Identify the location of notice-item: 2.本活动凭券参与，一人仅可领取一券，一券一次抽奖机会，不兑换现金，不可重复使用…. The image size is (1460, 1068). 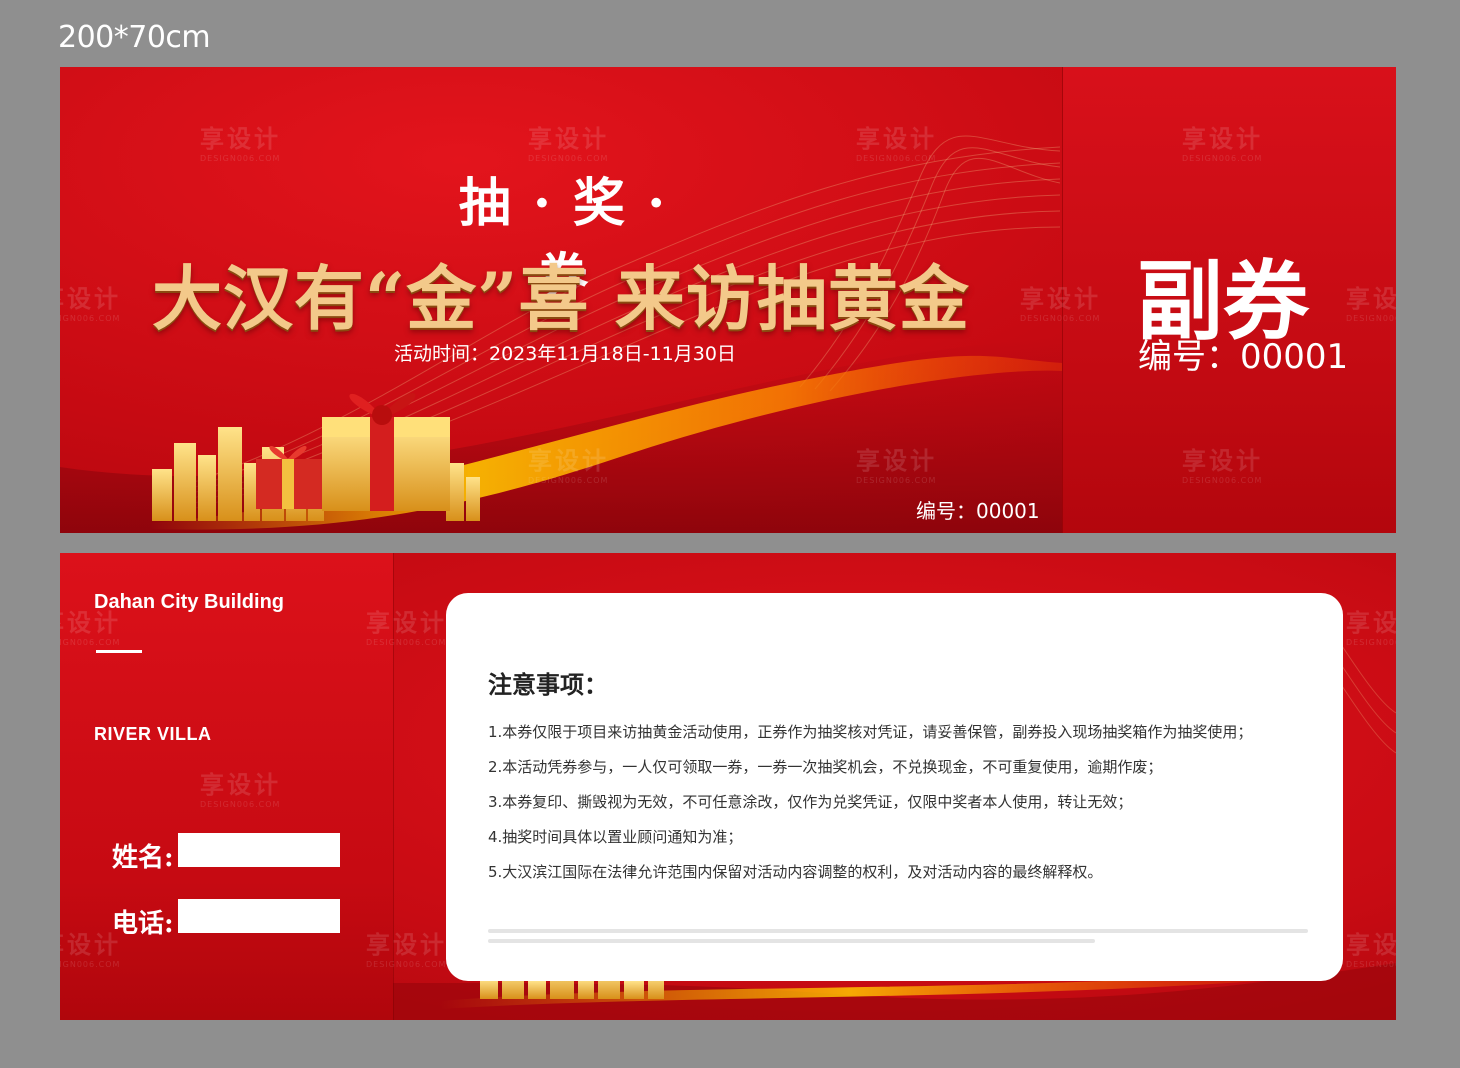
(825, 767).